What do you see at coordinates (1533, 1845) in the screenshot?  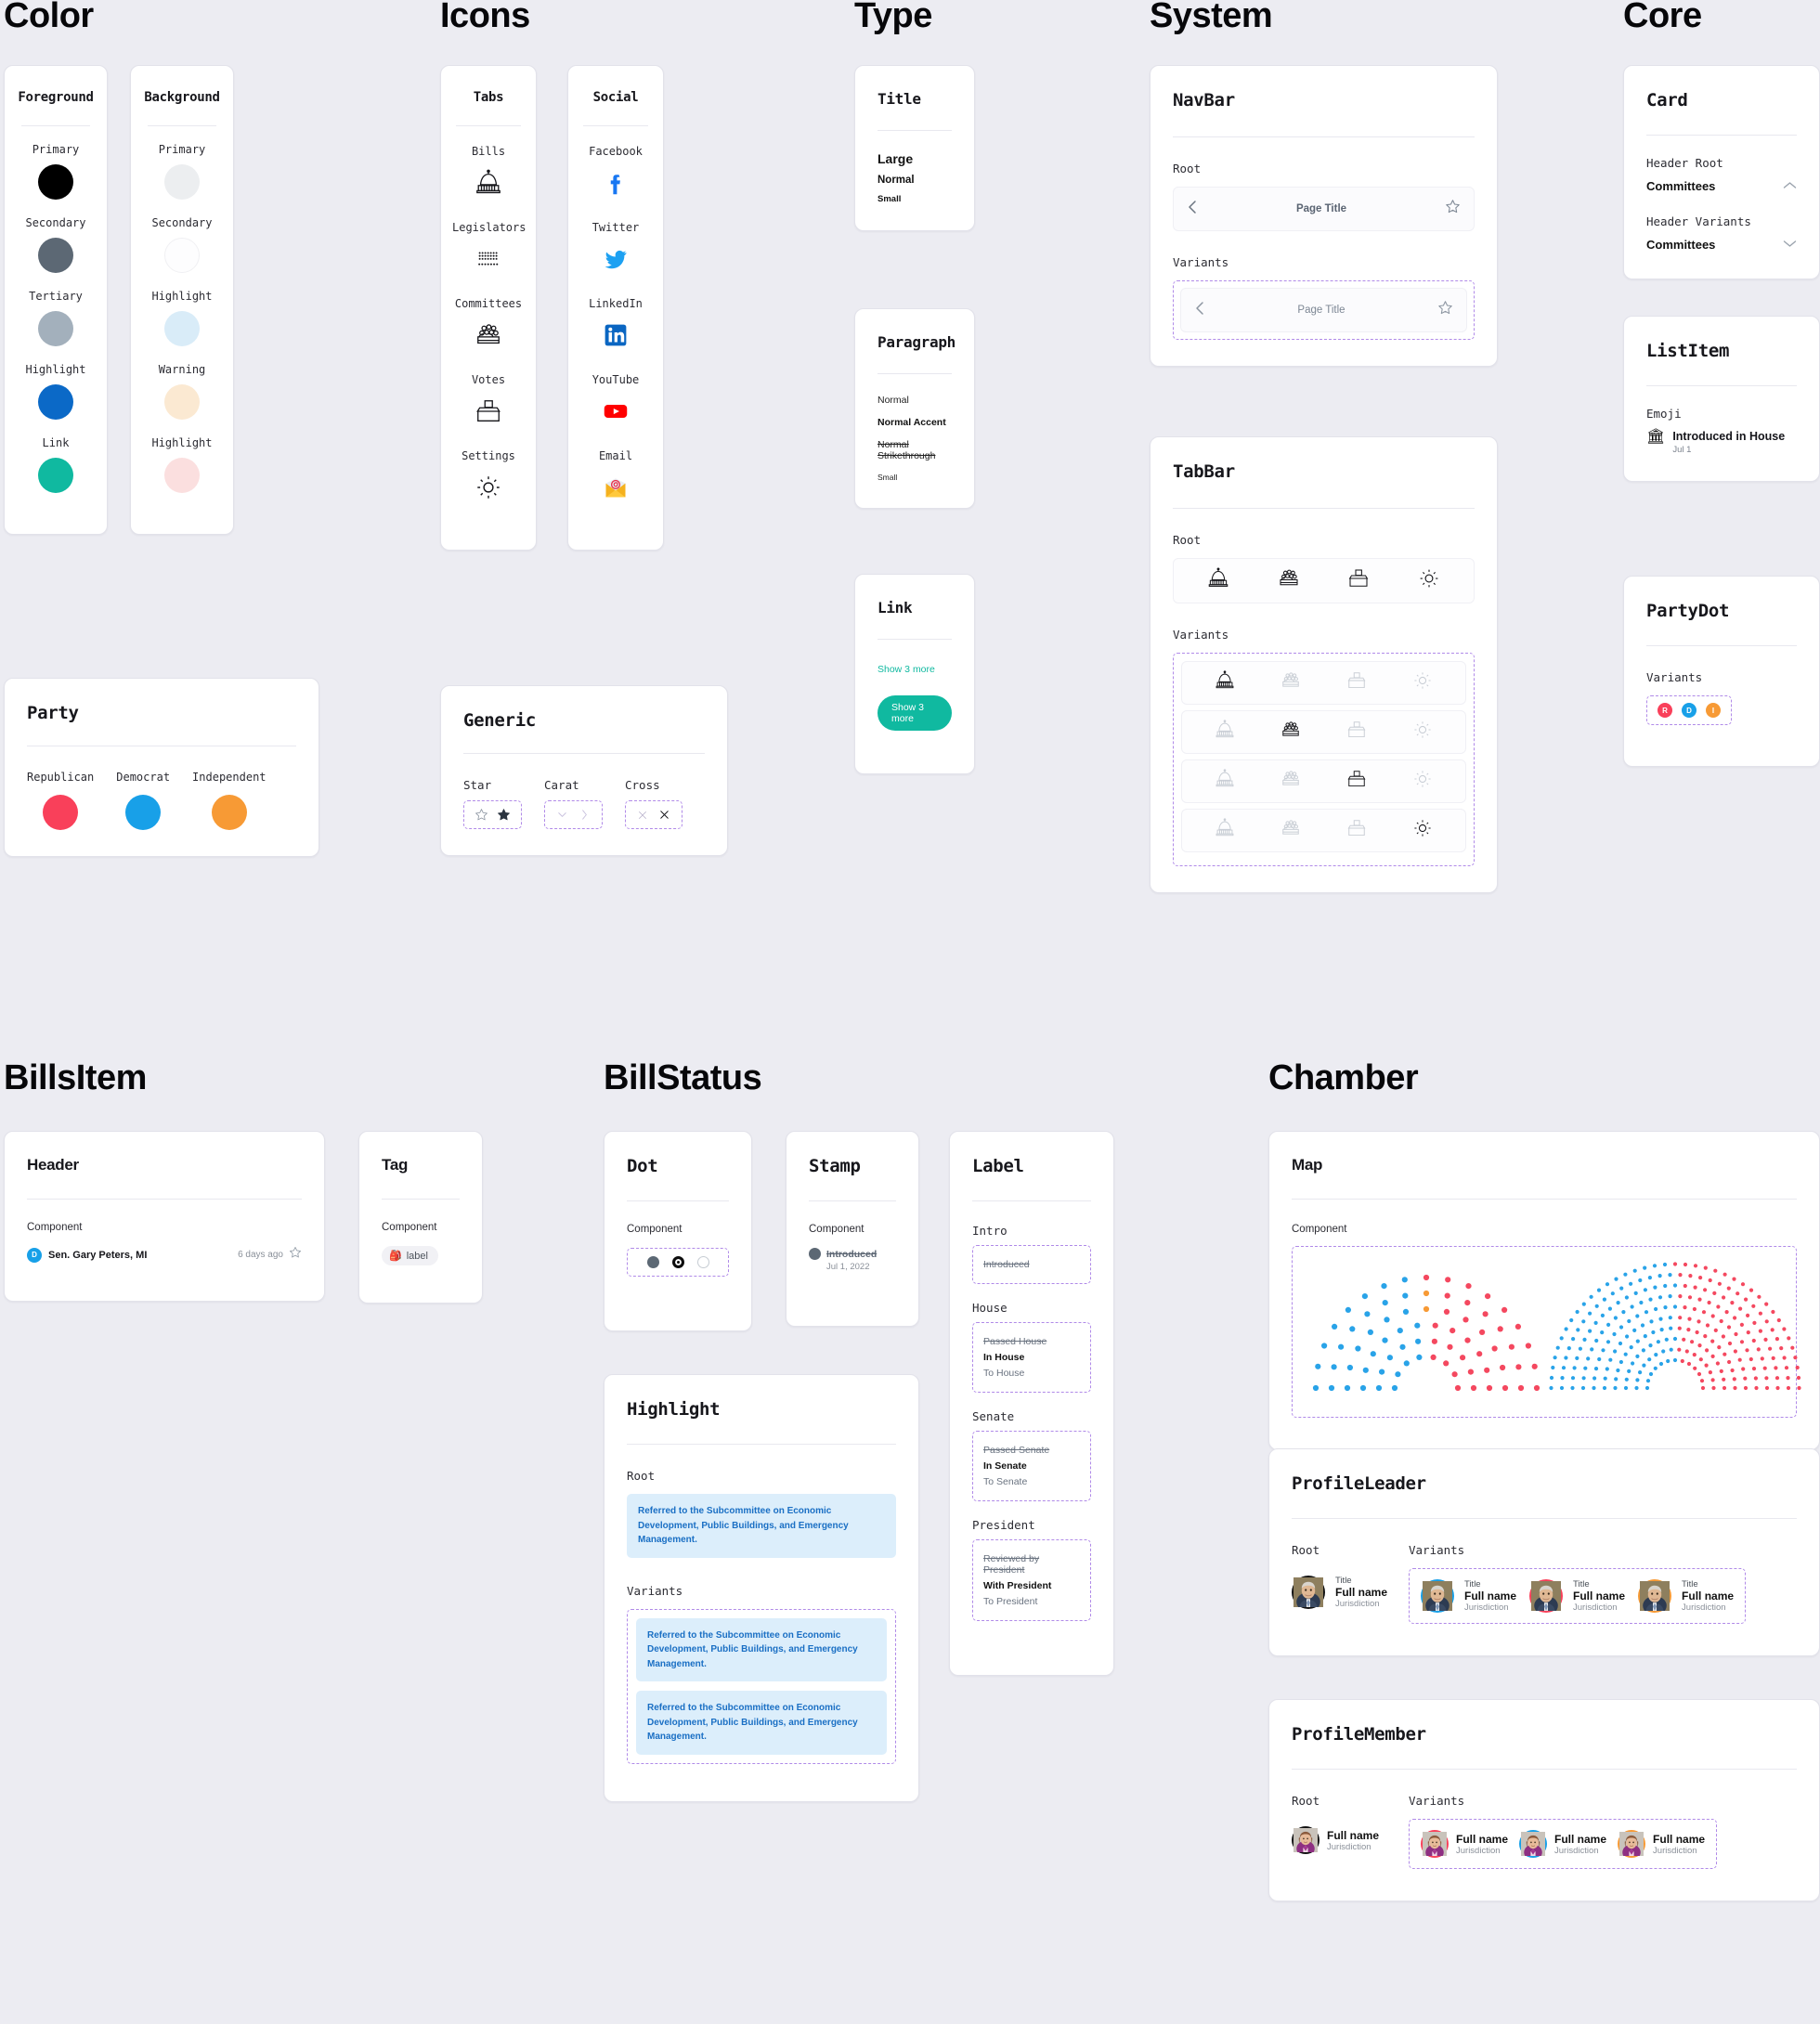 I see `avatar` at bounding box center [1533, 1845].